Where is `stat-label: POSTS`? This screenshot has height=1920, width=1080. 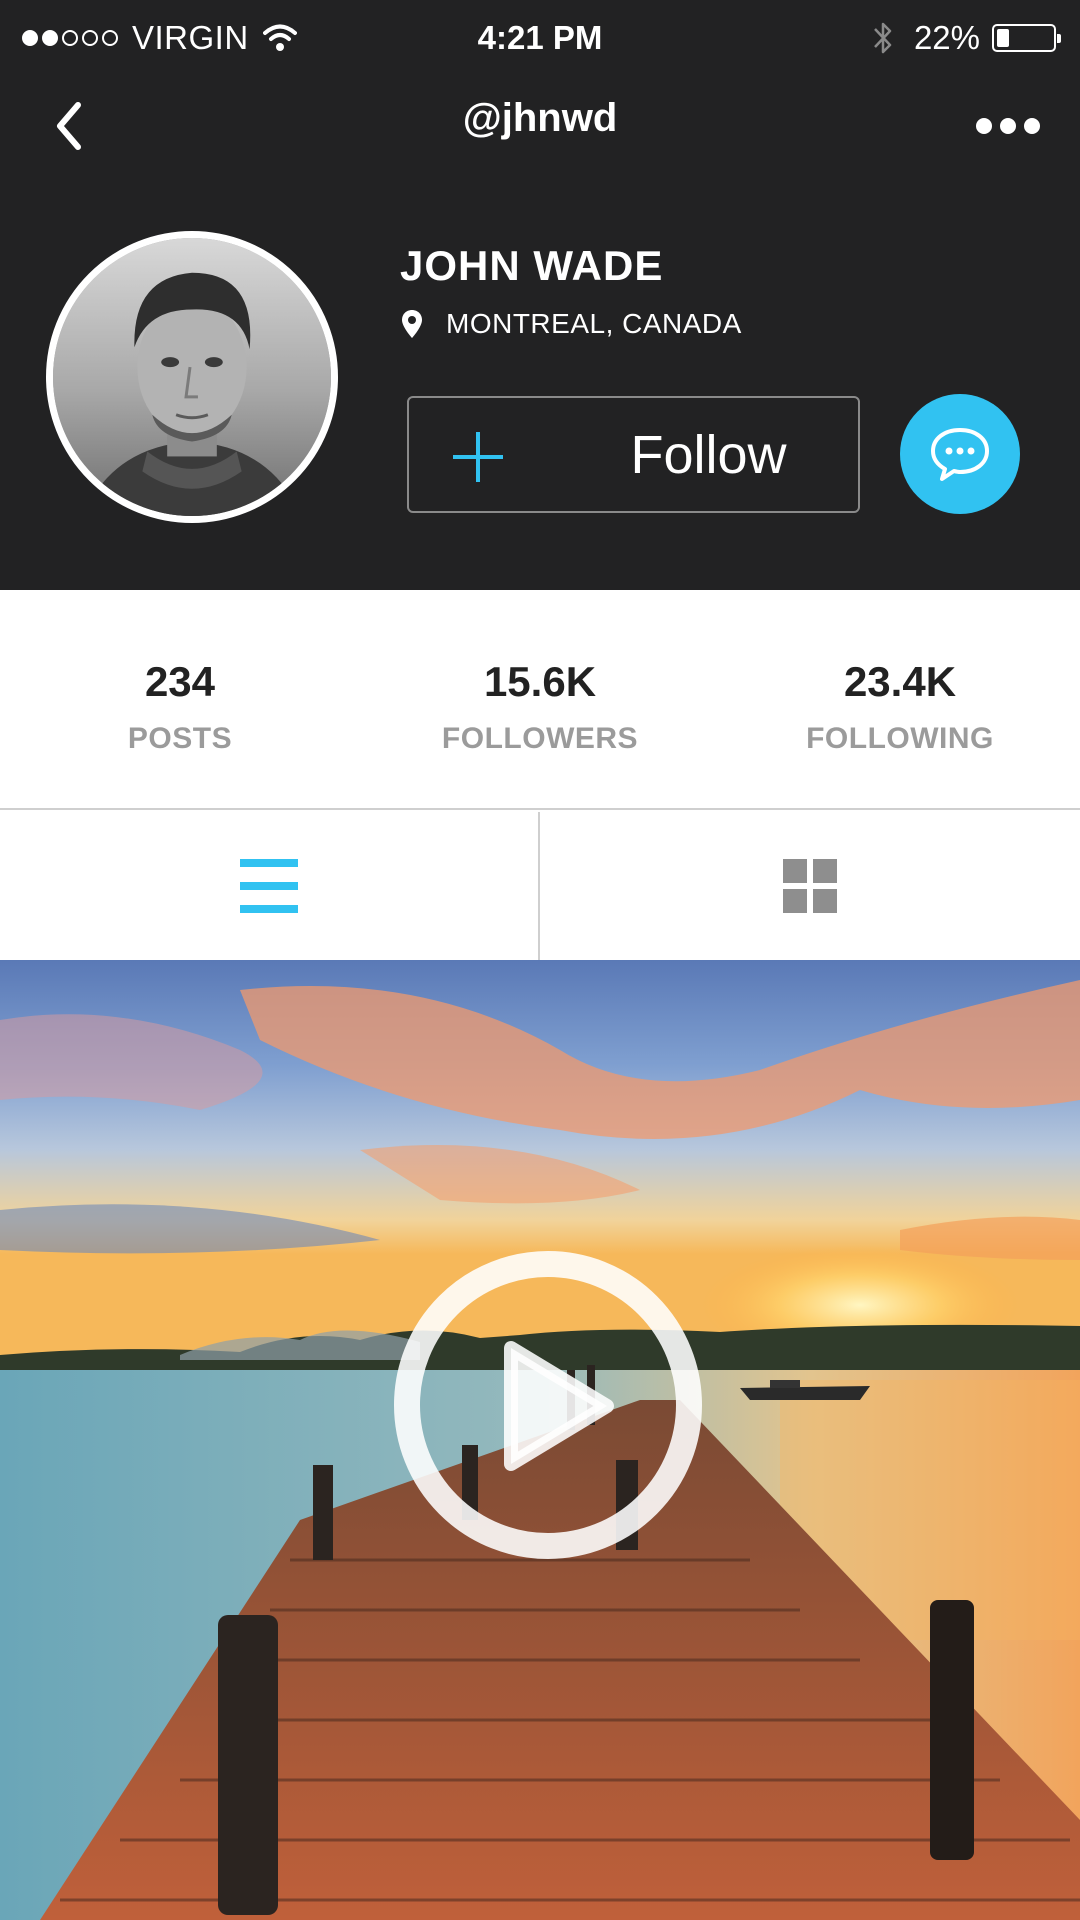
stat-label: POSTS is located at coordinates (180, 738).